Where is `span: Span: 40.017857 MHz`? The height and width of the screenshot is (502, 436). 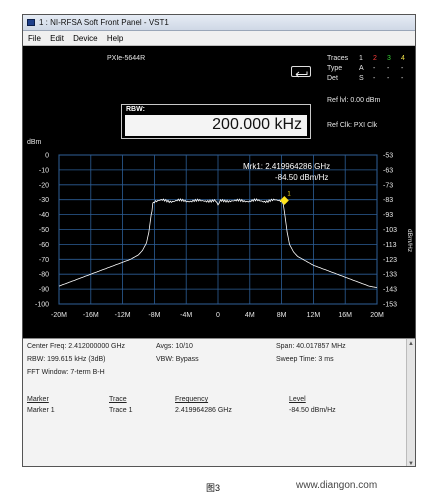
span: Span: 40.017857 MHz is located at coordinates (311, 346).